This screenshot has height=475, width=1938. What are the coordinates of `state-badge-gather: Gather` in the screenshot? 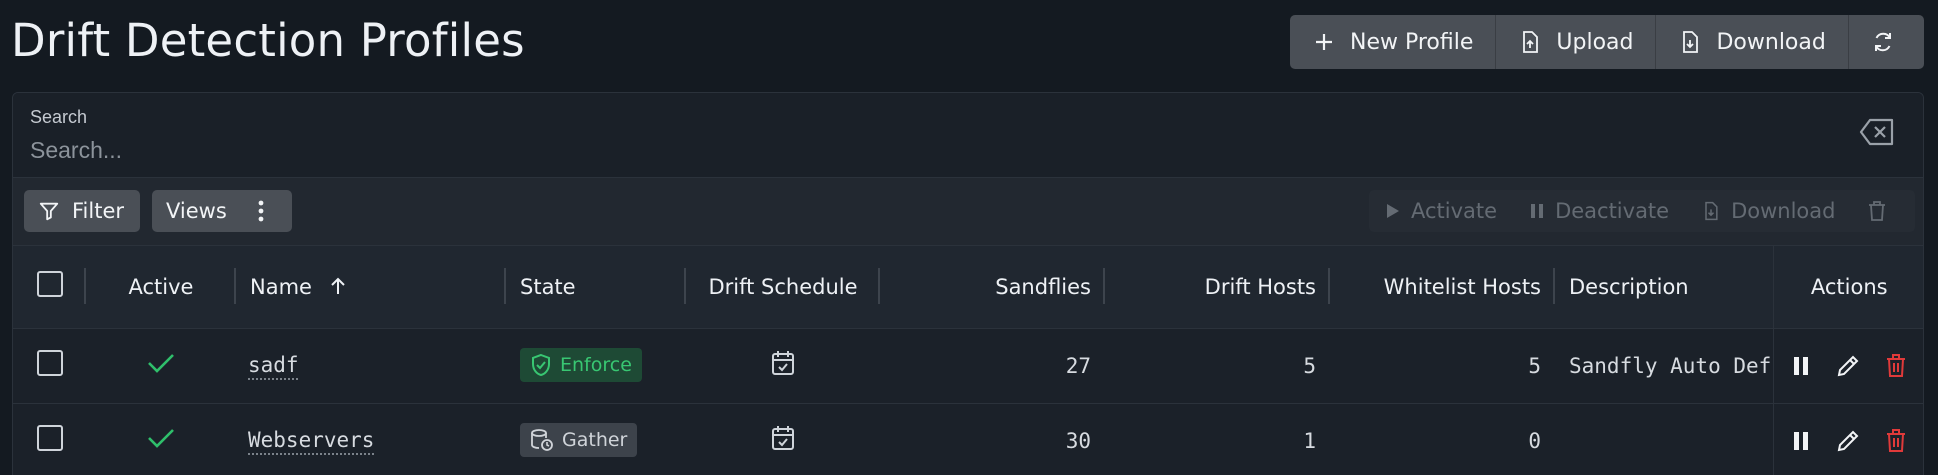 It's located at (578, 440).